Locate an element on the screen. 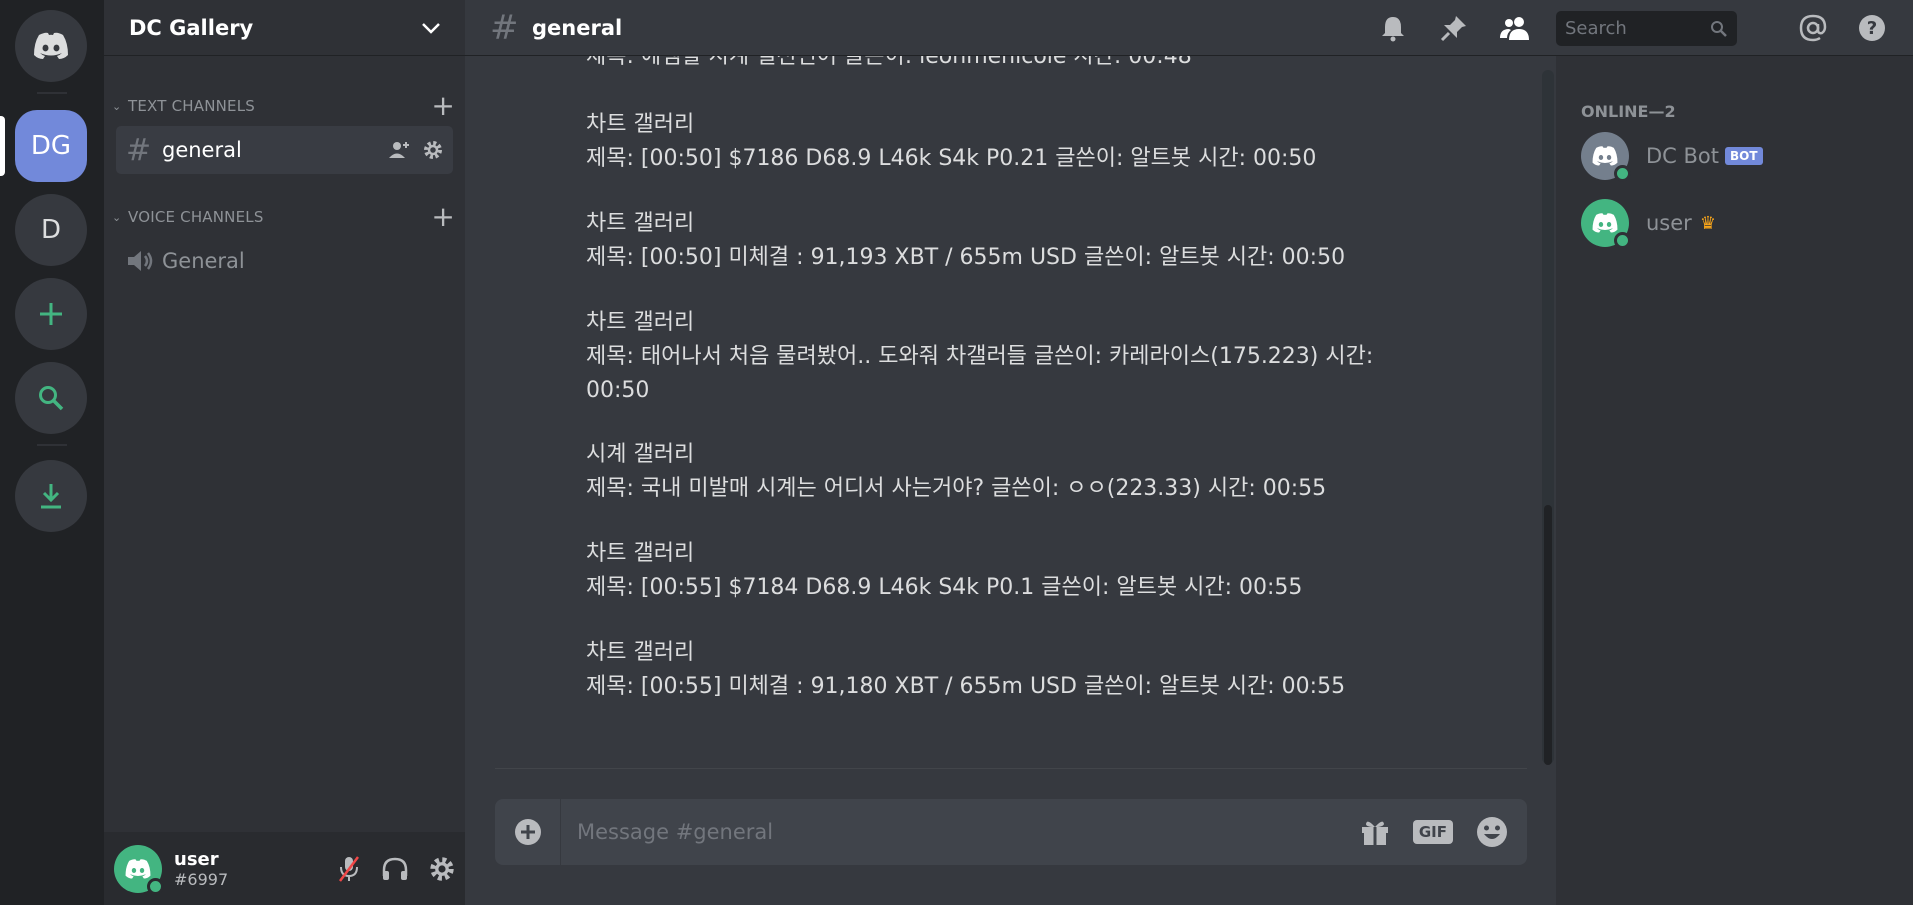  microphone-muted-icon is located at coordinates (349, 869).